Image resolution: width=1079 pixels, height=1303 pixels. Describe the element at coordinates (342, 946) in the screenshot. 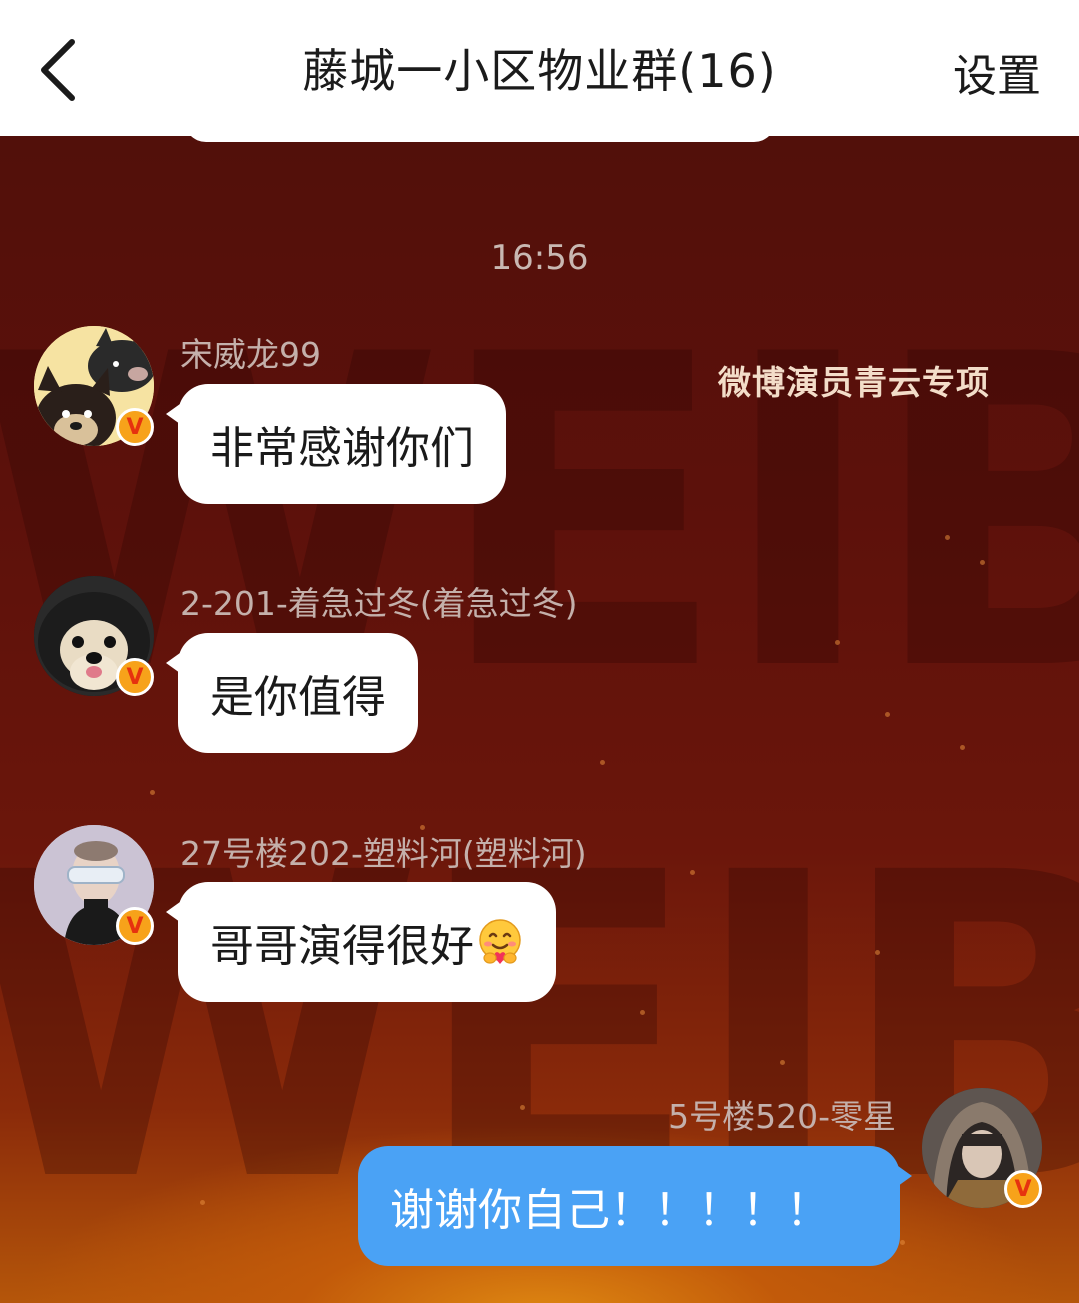

I see `message-text: 哥哥演得很好` at that location.